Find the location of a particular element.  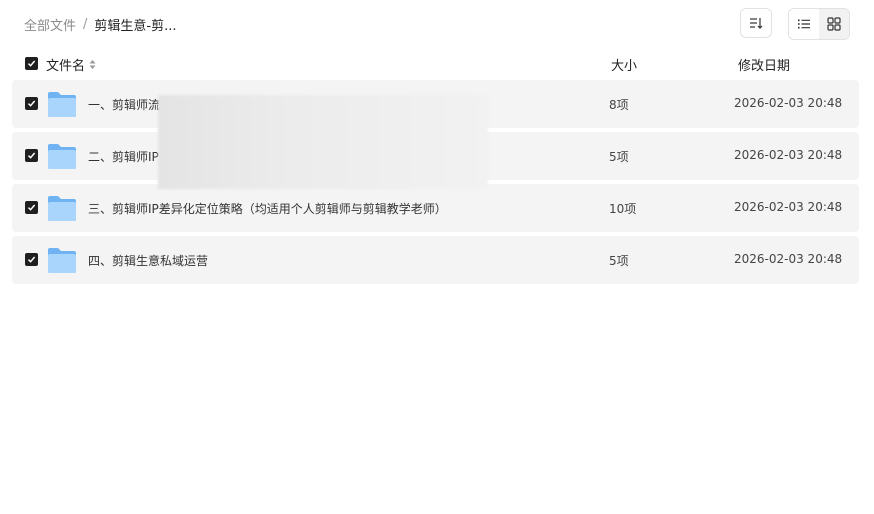

column-header-name-label: 文件名 is located at coordinates (66, 66).